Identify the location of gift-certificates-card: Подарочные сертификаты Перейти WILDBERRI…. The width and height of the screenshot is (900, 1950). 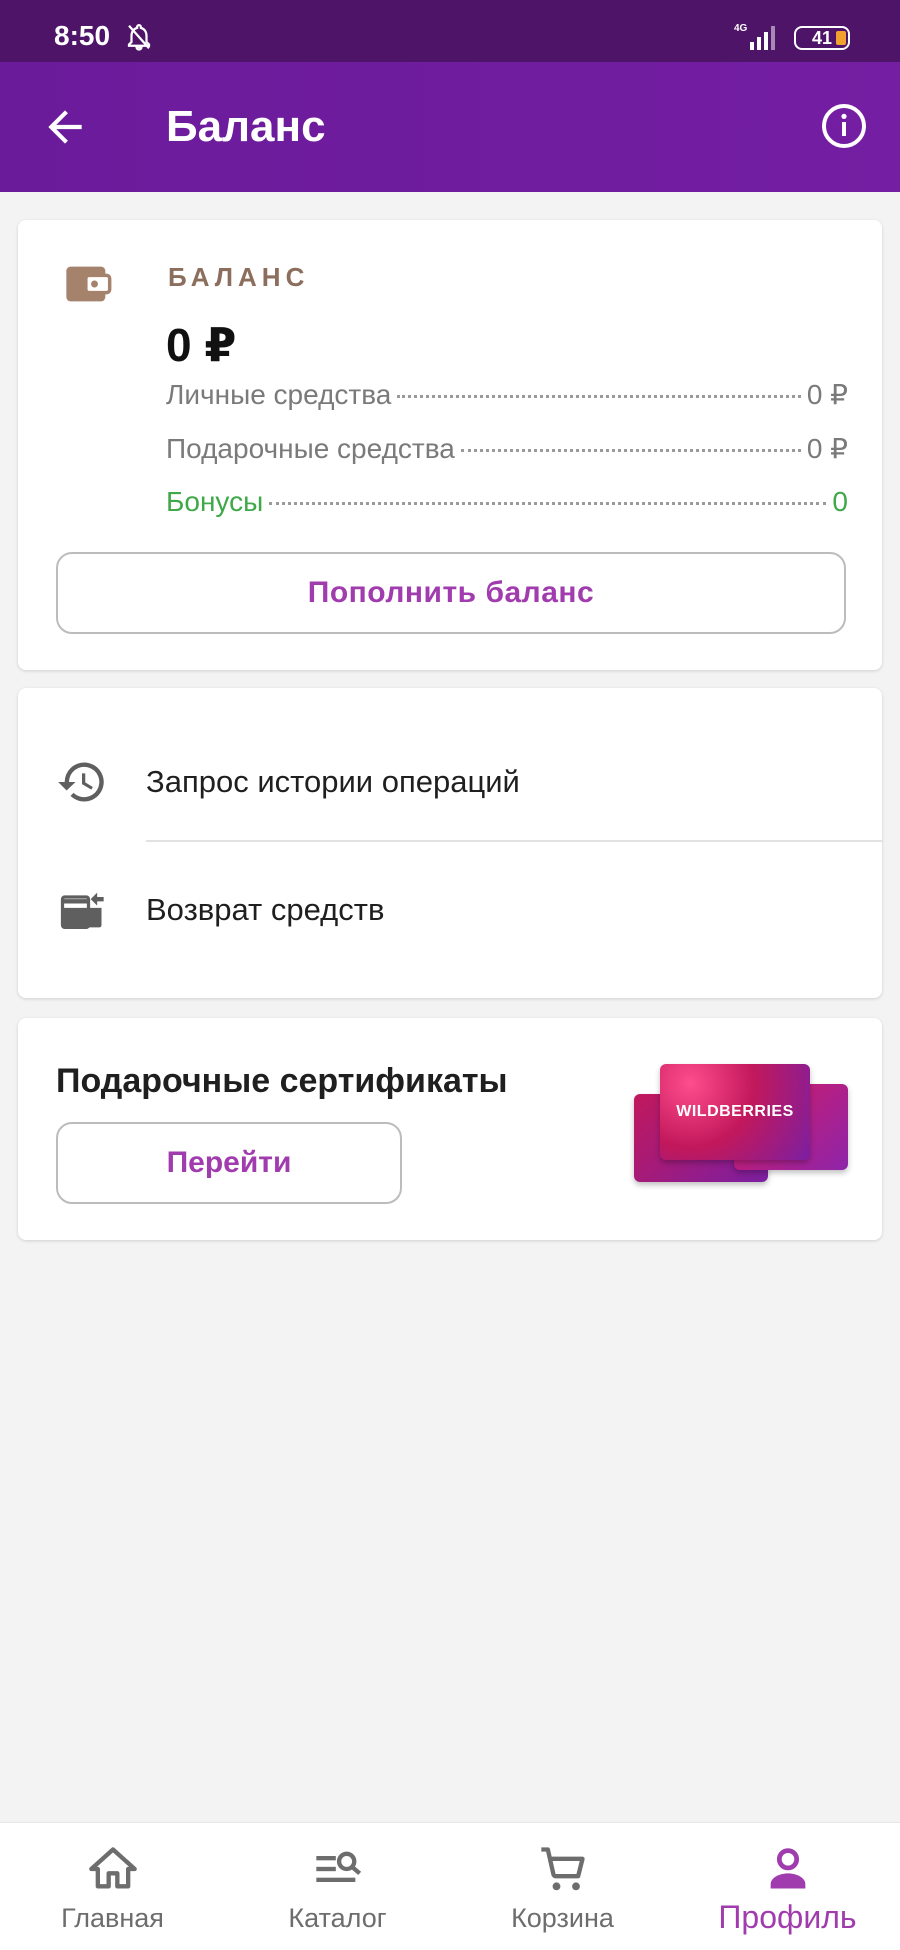
(450, 1129).